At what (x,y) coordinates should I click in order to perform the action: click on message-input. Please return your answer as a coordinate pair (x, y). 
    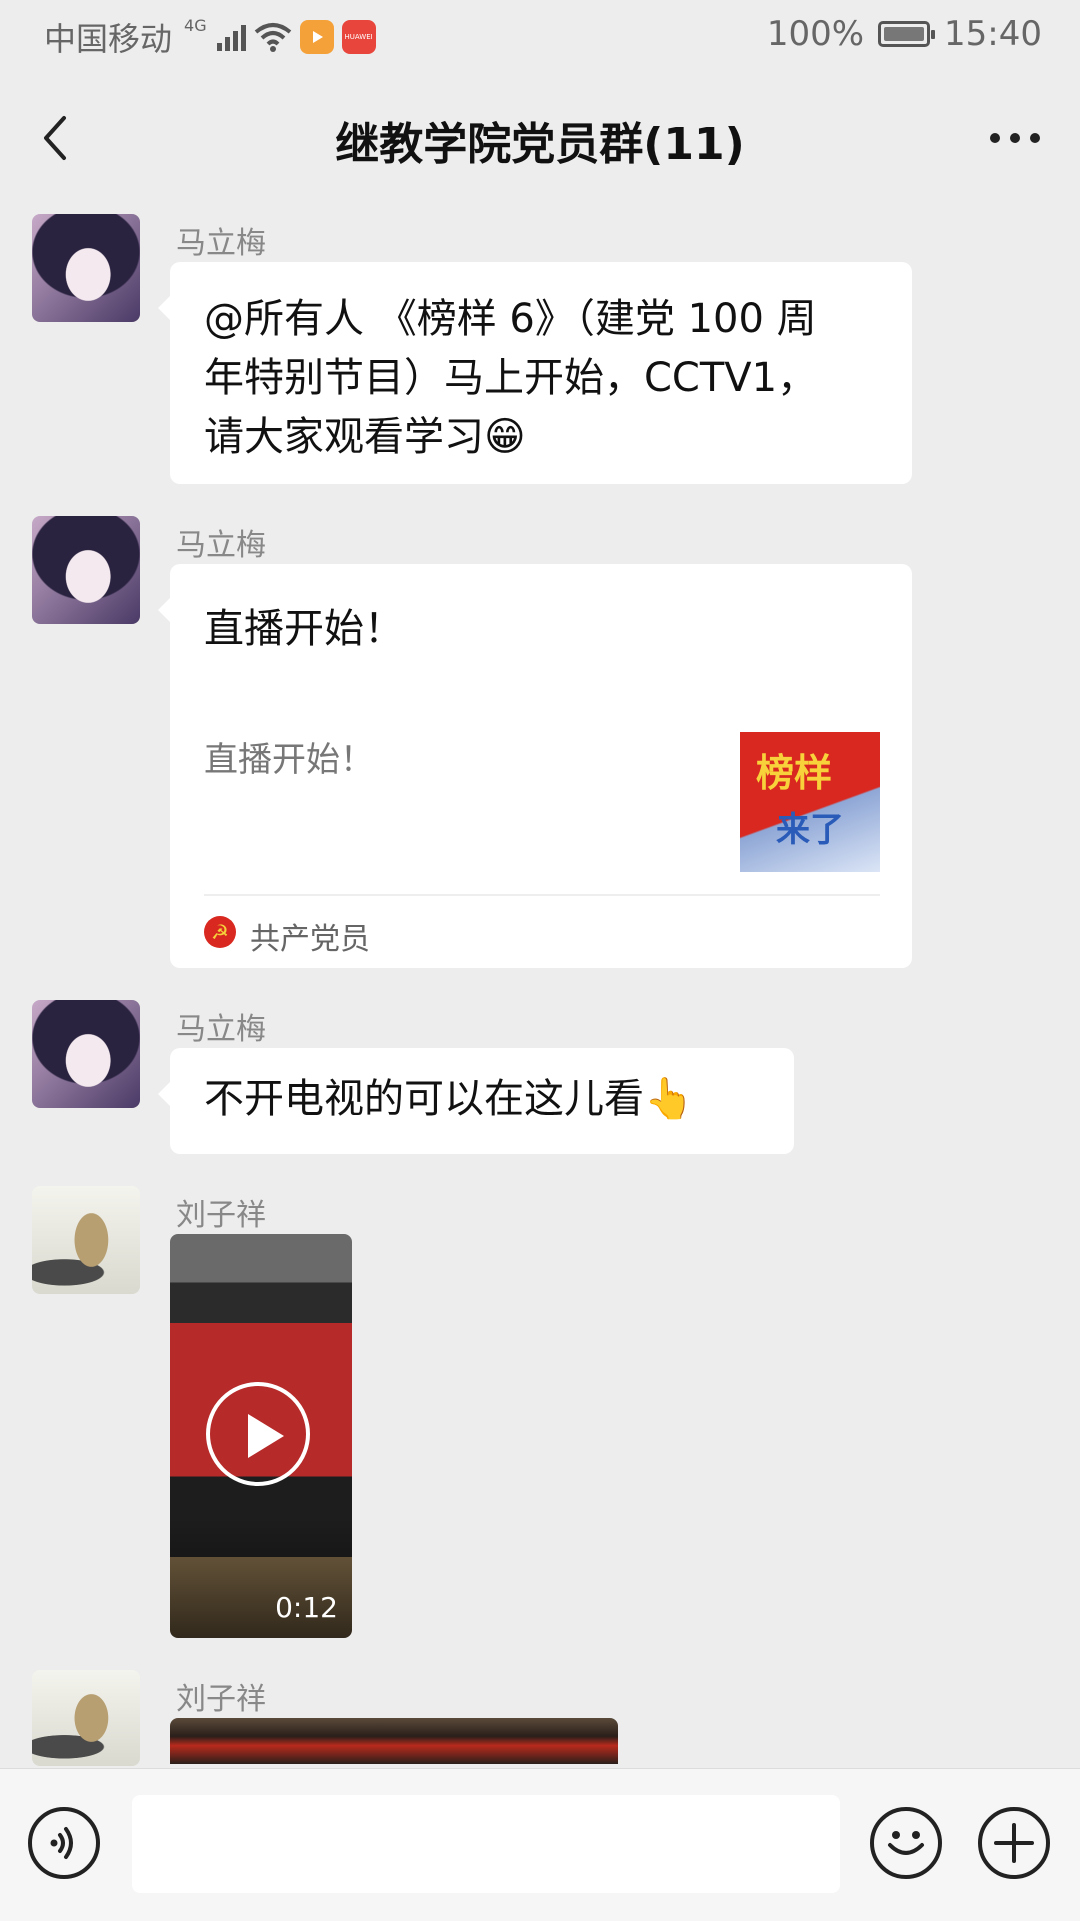
    Looking at the image, I should click on (486, 1844).